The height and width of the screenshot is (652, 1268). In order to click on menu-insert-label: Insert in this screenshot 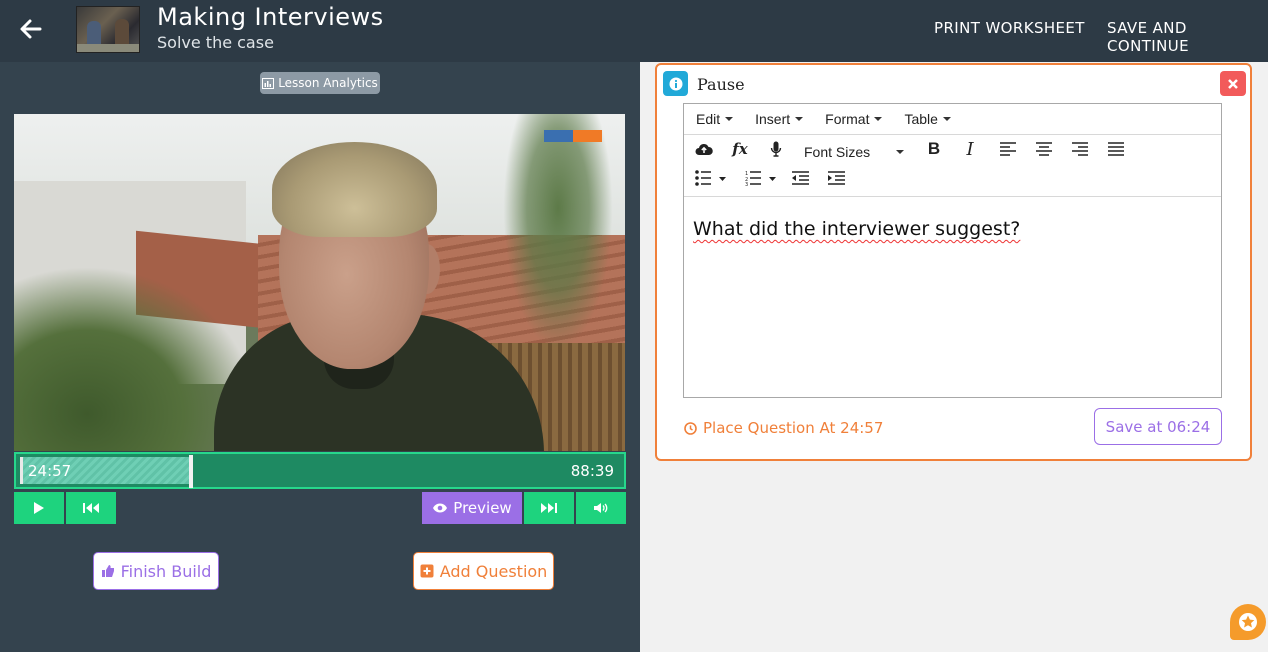, I will do `click(773, 119)`.